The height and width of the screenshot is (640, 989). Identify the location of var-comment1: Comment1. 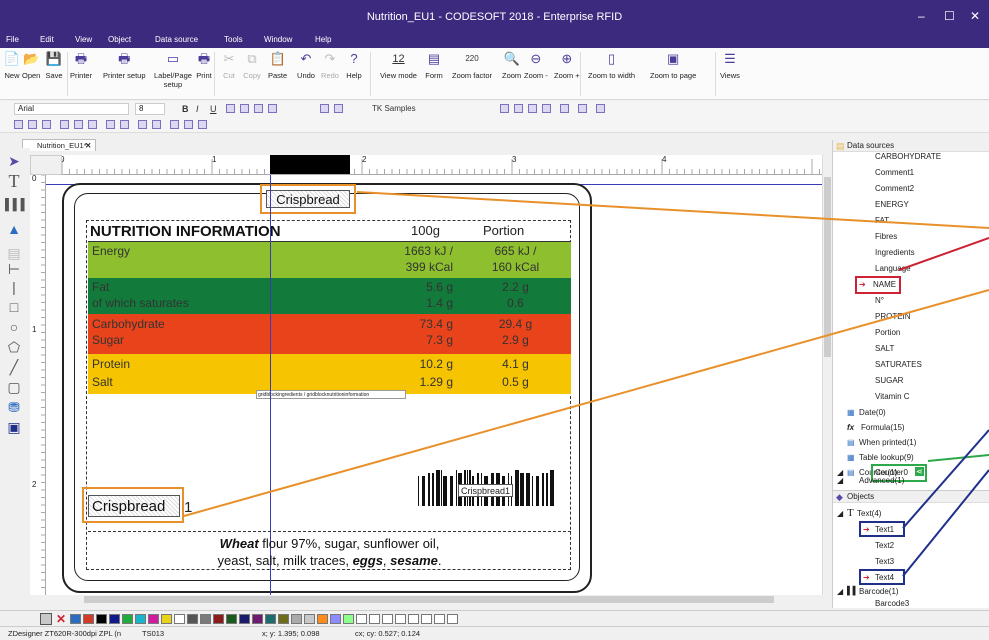
(894, 172).